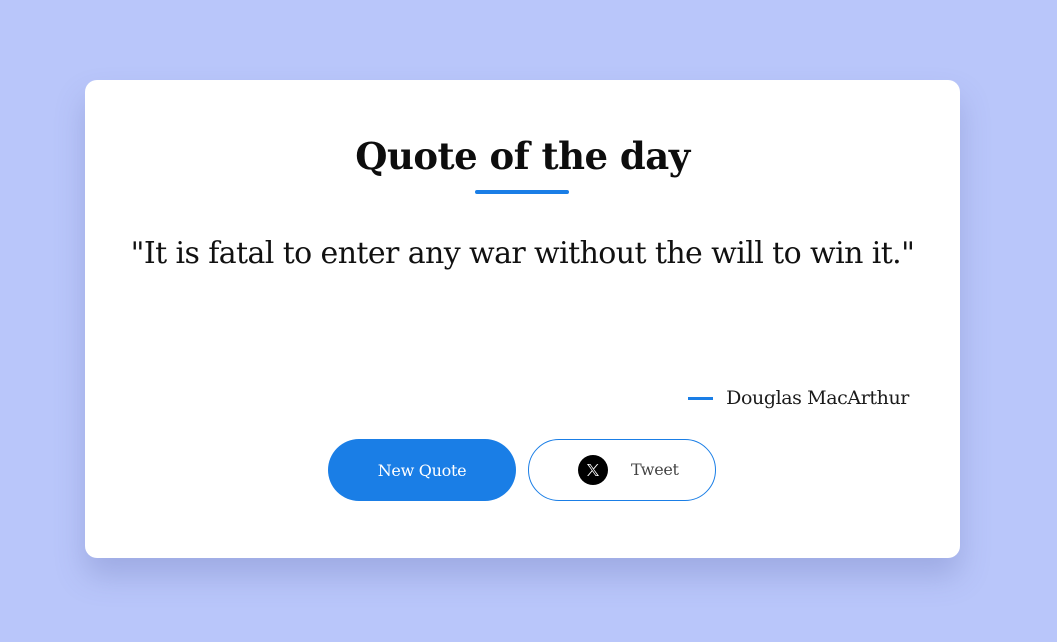  I want to click on quote-author: Douglas MacArthur, so click(817, 398).